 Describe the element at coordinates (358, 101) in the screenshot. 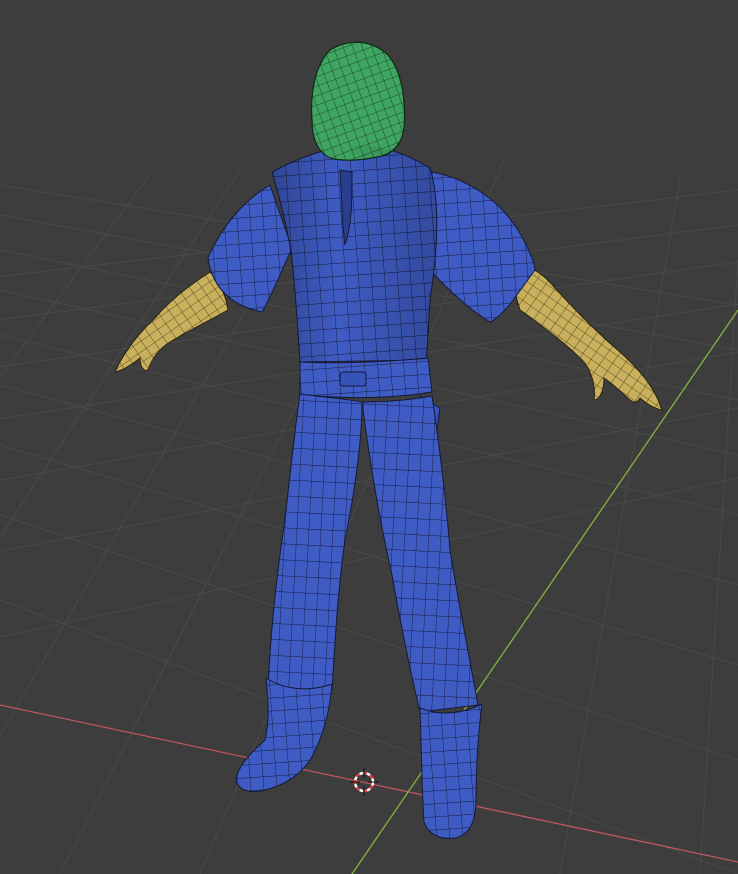

I see `hood` at that location.